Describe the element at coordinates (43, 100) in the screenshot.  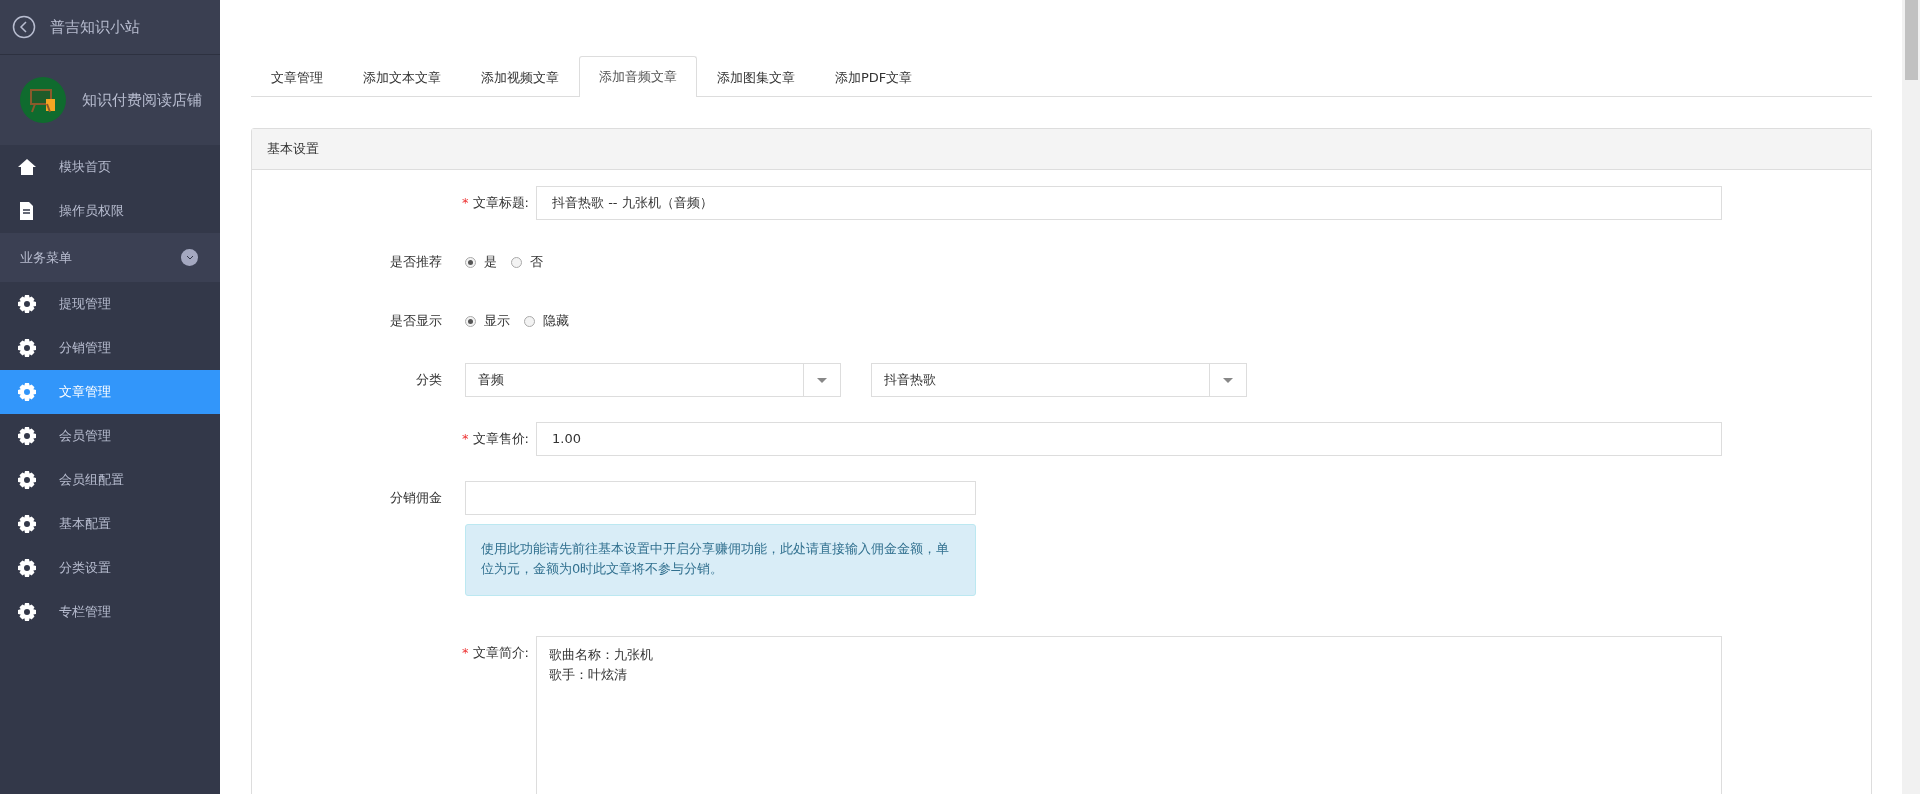
I see `shop-logo` at that location.